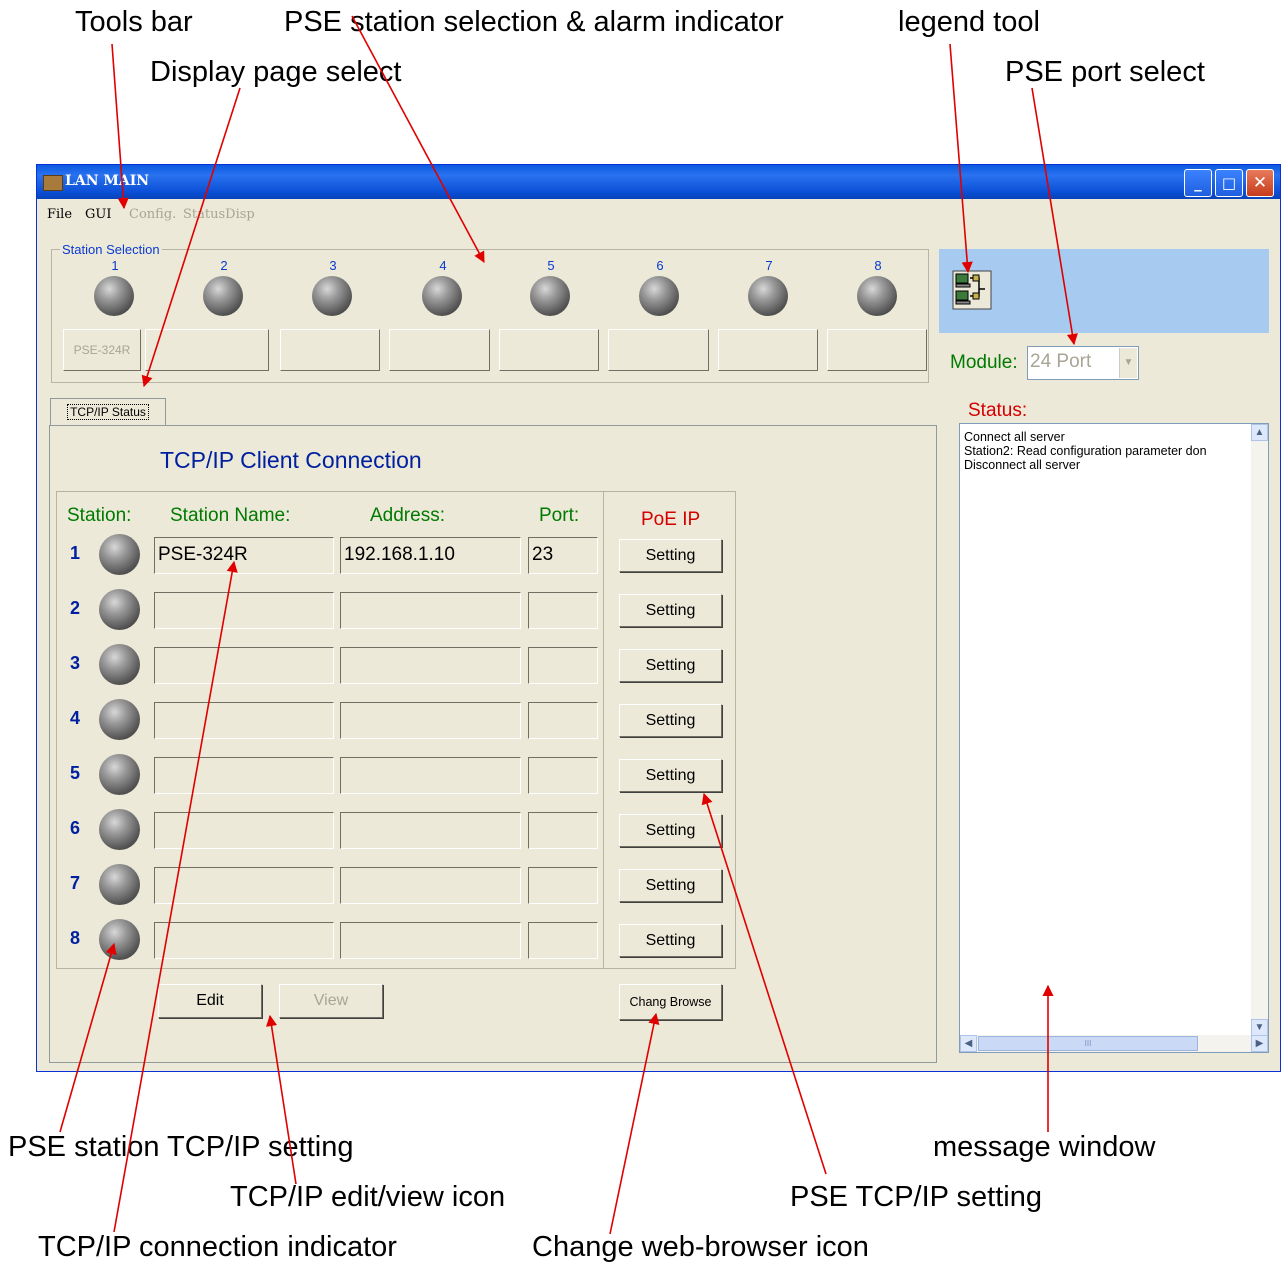 The width and height of the screenshot is (1284, 1263). What do you see at coordinates (1259, 432) in the screenshot?
I see `scroll-up-icon: ▲` at bounding box center [1259, 432].